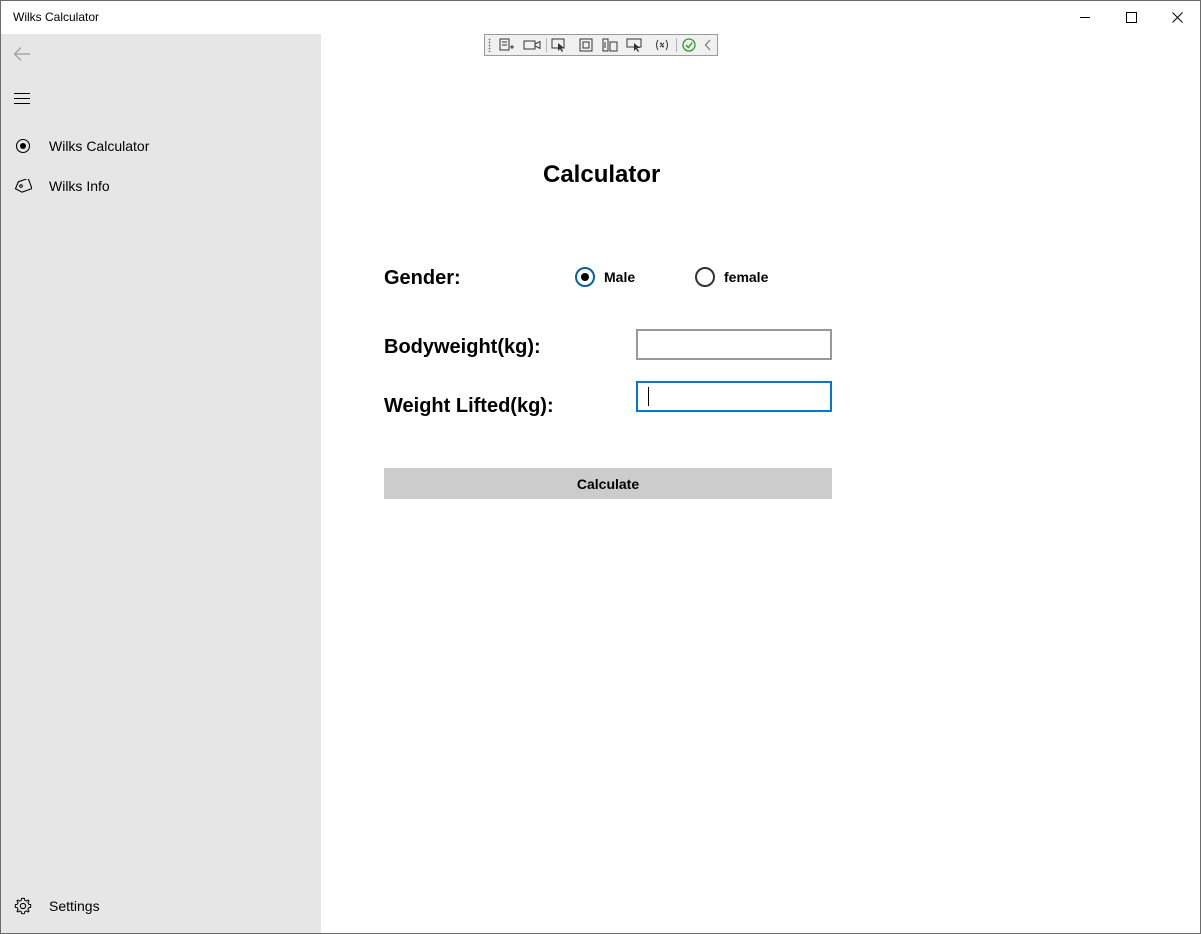  I want to click on minimize-icon, so click(1085, 17).